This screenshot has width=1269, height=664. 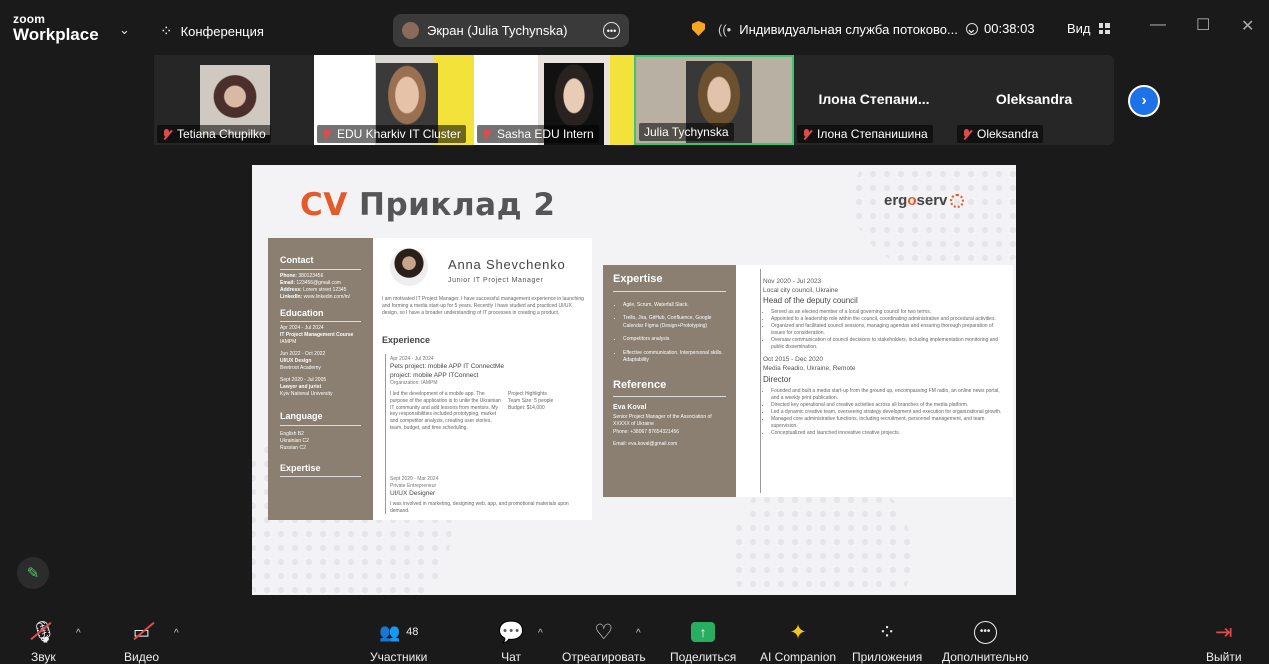 I want to click on participant-tile: Oleksandra Oleksandra, so click(x=1034, y=100).